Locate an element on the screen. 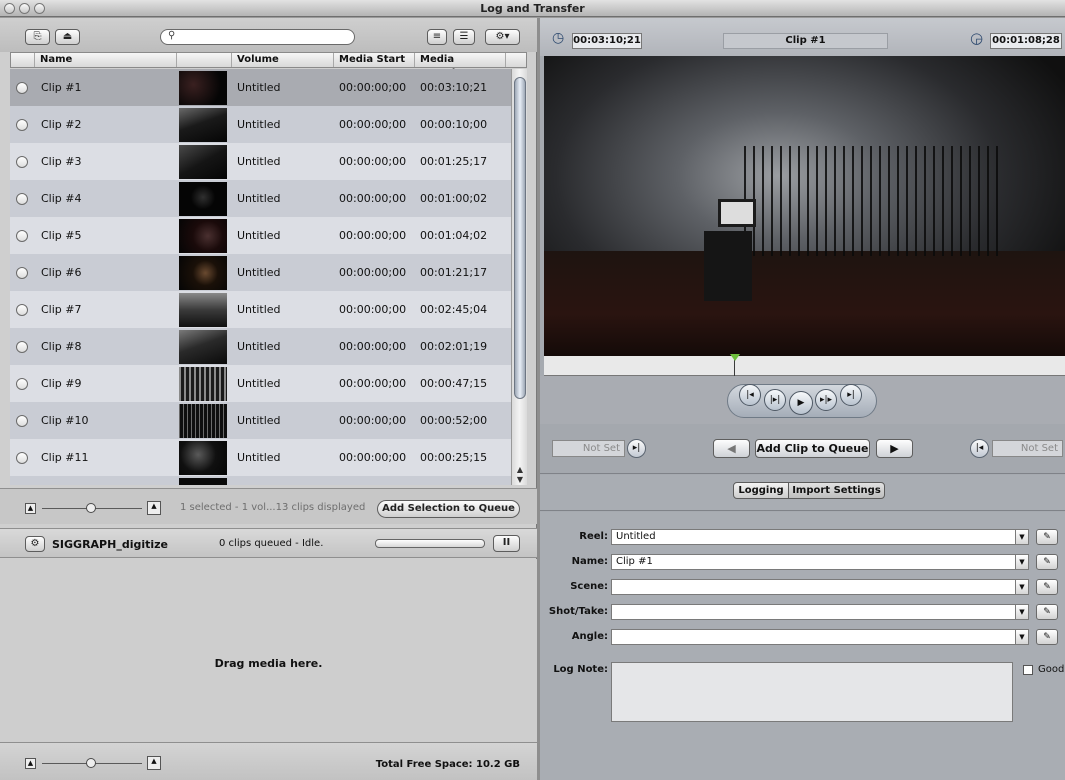 This screenshot has width=1065, height=780. table-row: Clip #4 Untitled 00:00:00;00 00:01:00;02 is located at coordinates (260, 198).